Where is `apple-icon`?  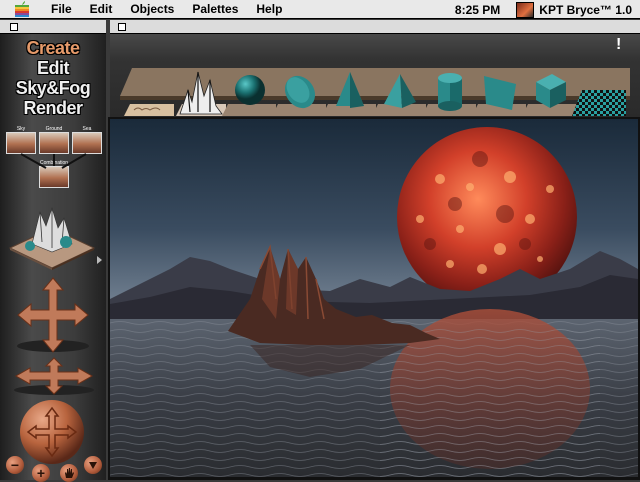
apple-icon is located at coordinates (22, 9).